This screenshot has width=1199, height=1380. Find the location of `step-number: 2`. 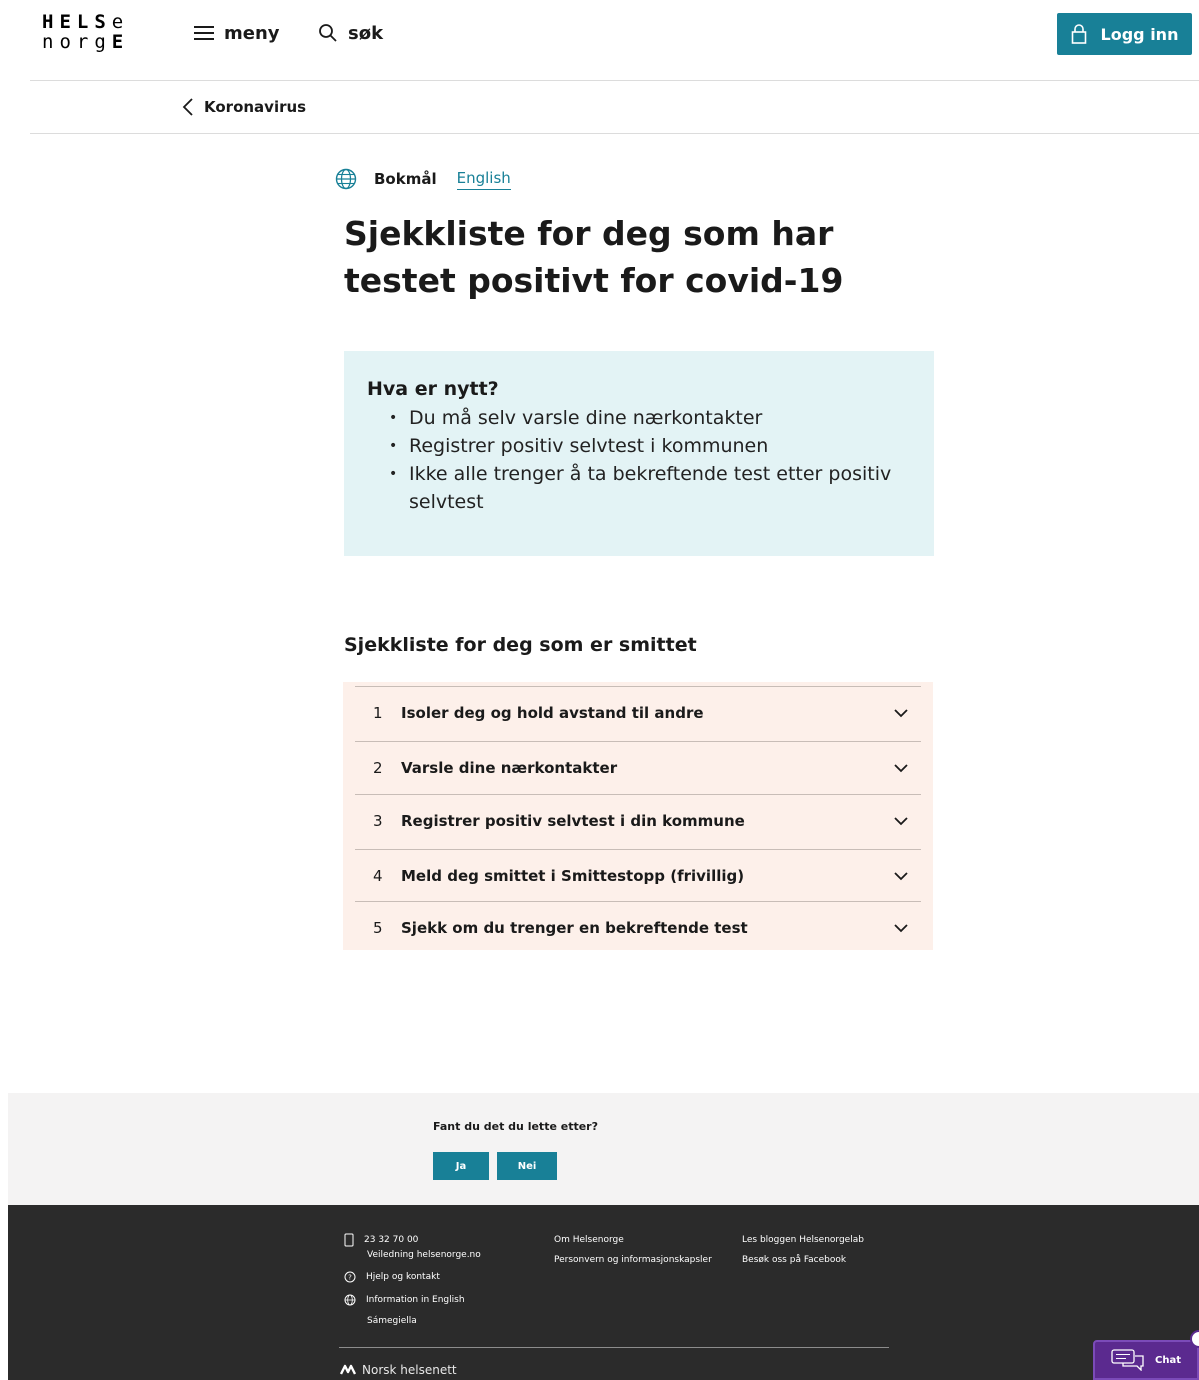

step-number: 2 is located at coordinates (378, 768).